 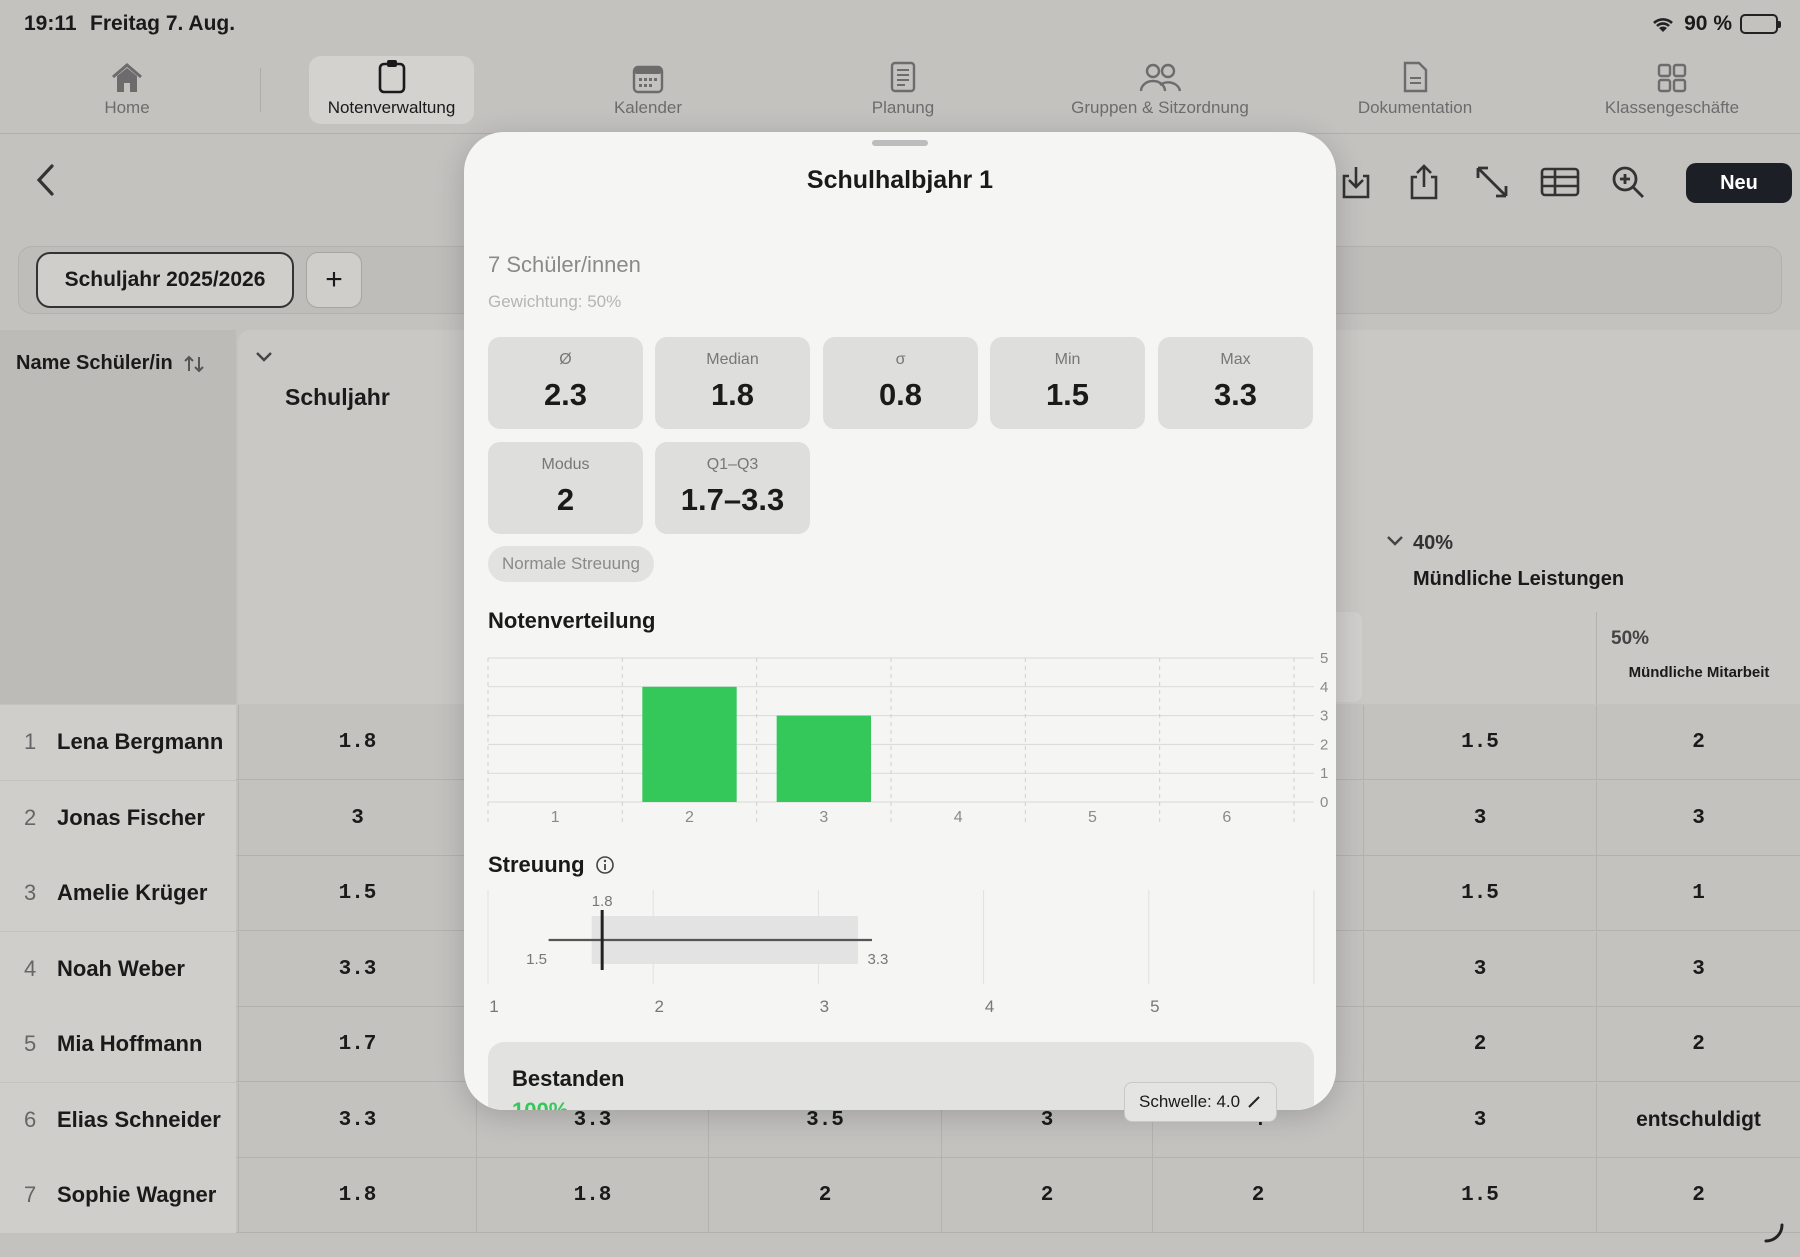 What do you see at coordinates (1672, 90) in the screenshot?
I see `tab-klassengeschaefte: Klassengeschäfte` at bounding box center [1672, 90].